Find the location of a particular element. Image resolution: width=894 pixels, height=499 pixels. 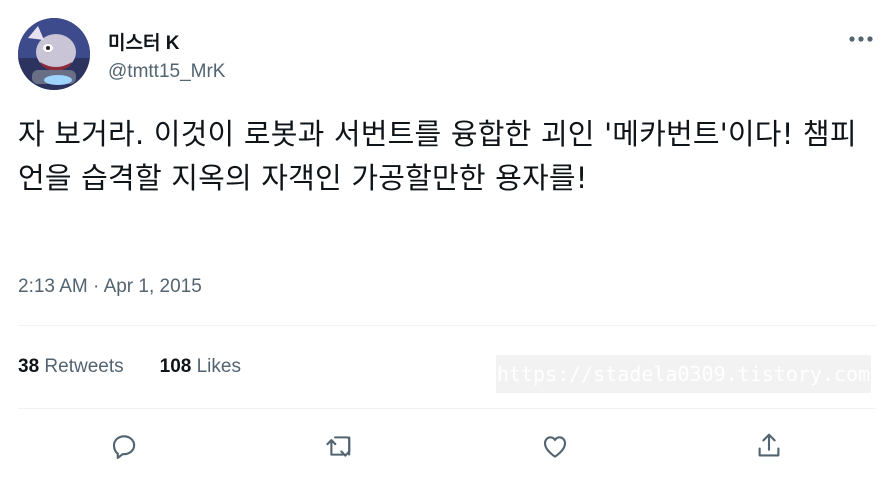

likes-count: 108 is located at coordinates (175, 366).